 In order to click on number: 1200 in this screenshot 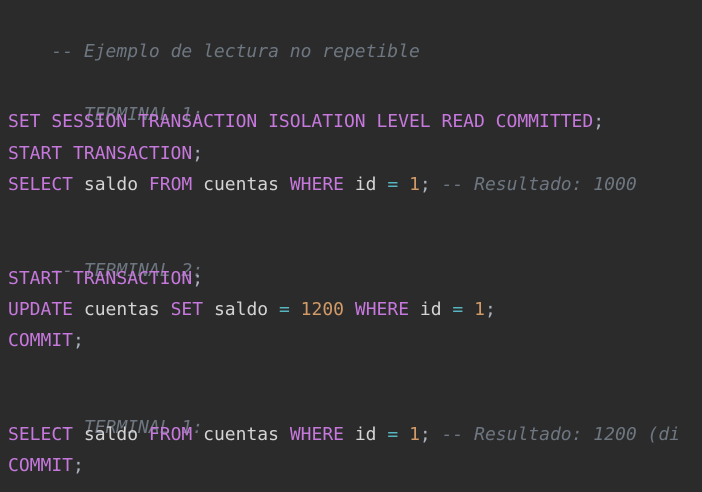, I will do `click(322, 309)`.